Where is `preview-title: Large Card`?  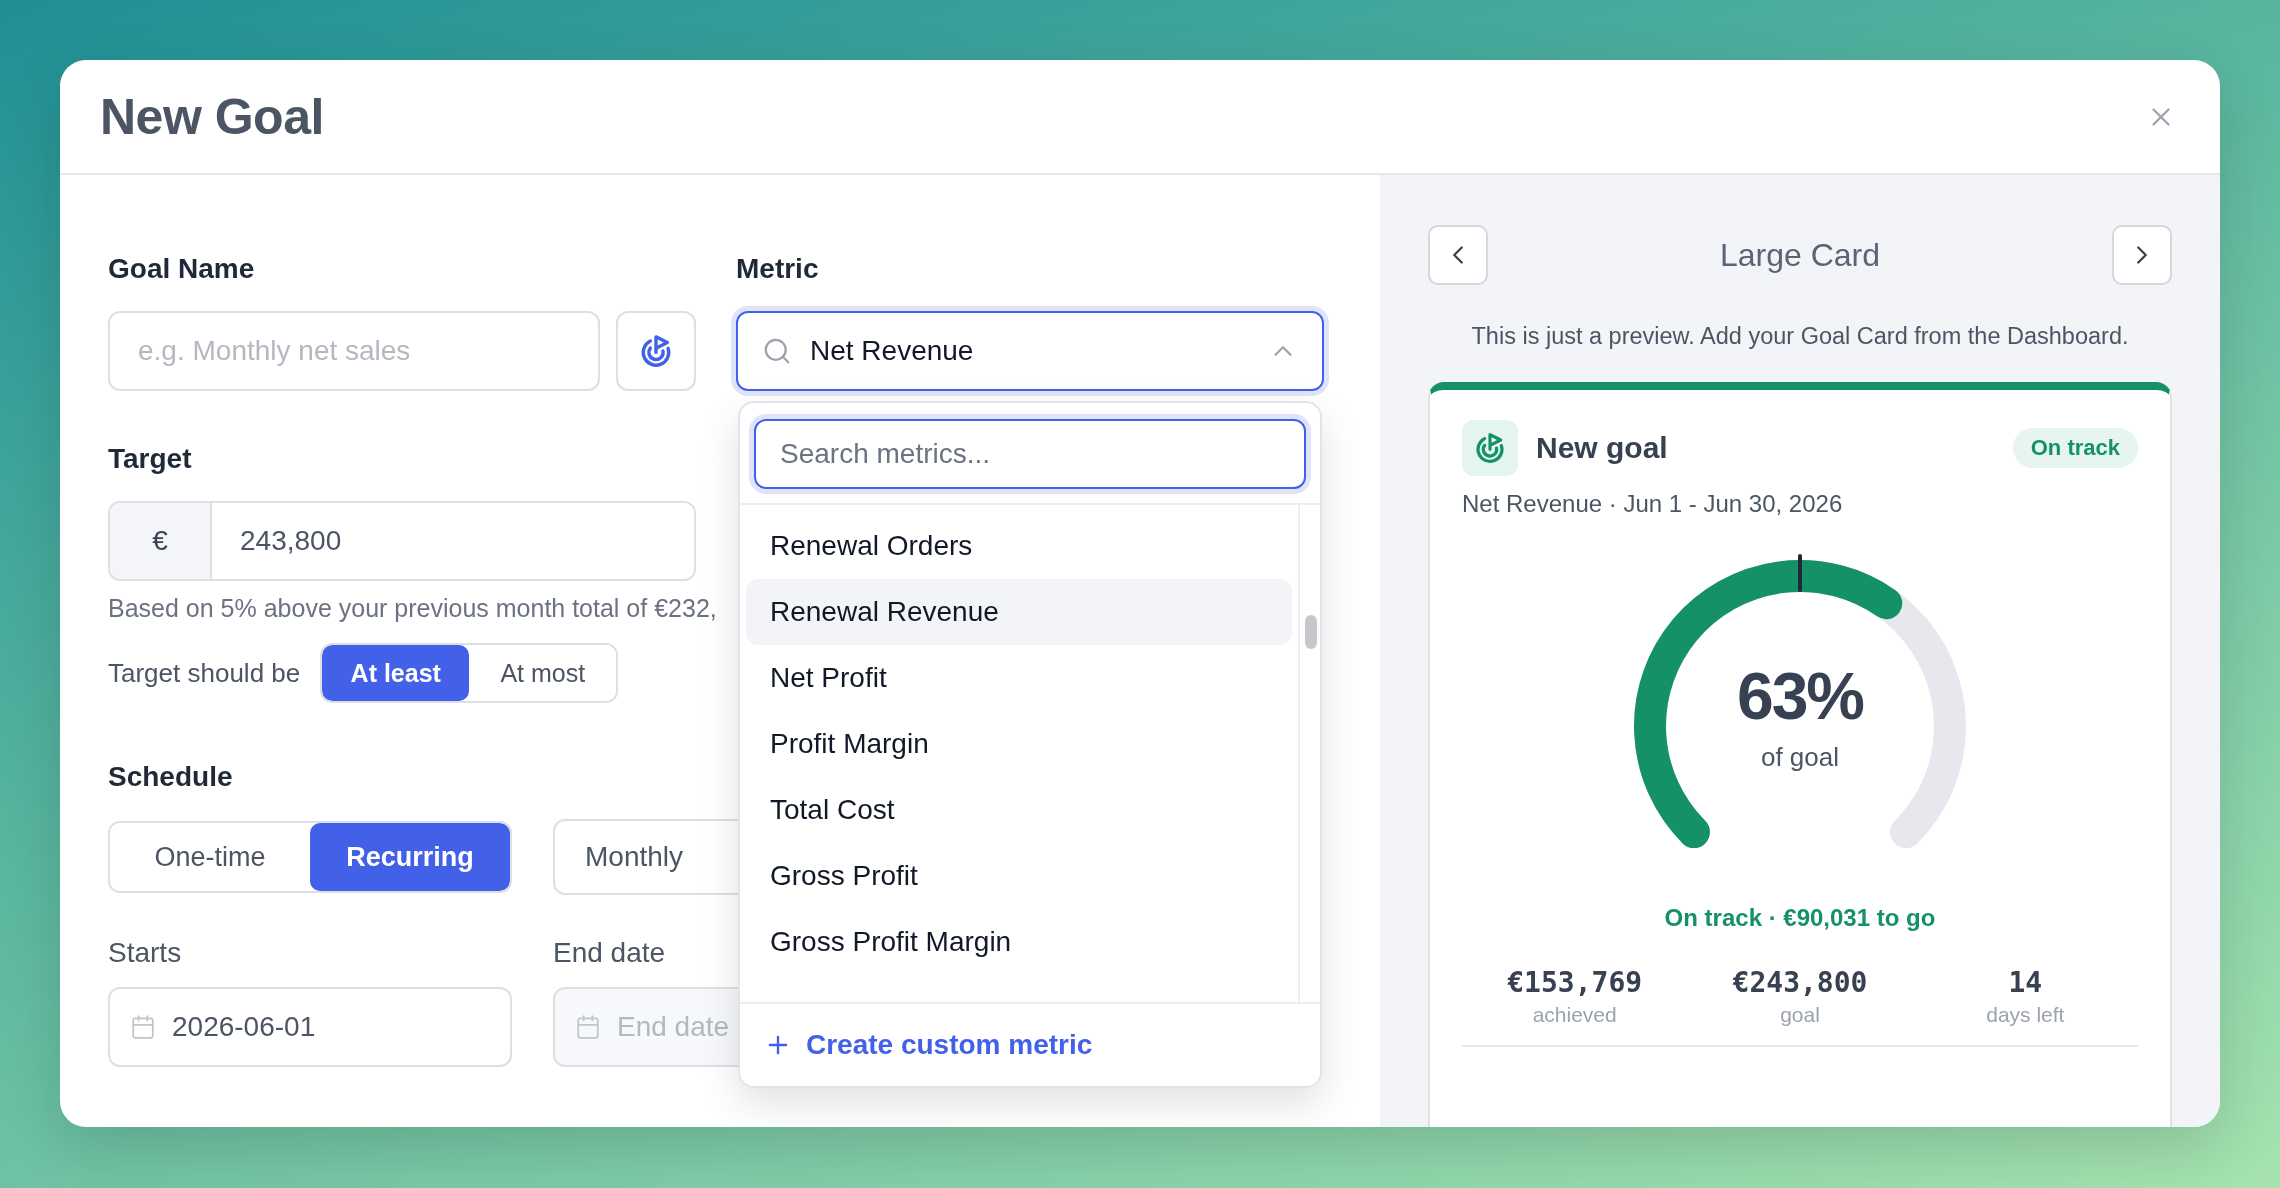
preview-title: Large Card is located at coordinates (1800, 255).